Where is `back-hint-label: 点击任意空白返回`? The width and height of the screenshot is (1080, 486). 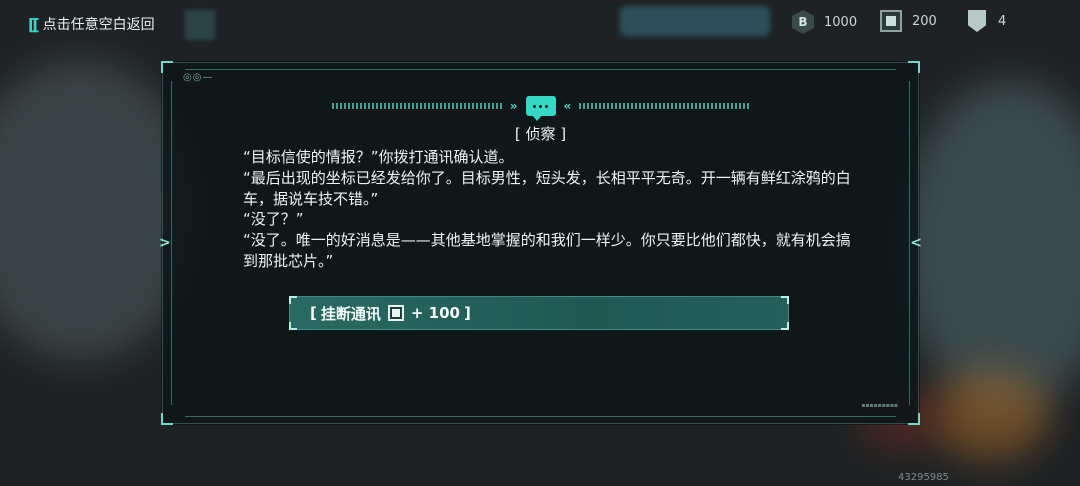
back-hint-label: 点击任意空白返回 is located at coordinates (98, 25).